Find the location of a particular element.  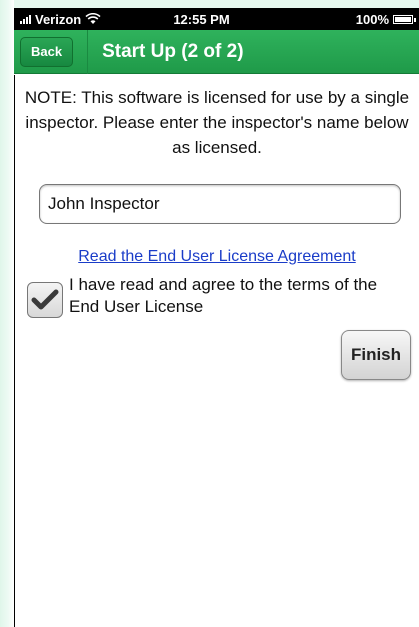

battery-group: 100% is located at coordinates (344, 19).